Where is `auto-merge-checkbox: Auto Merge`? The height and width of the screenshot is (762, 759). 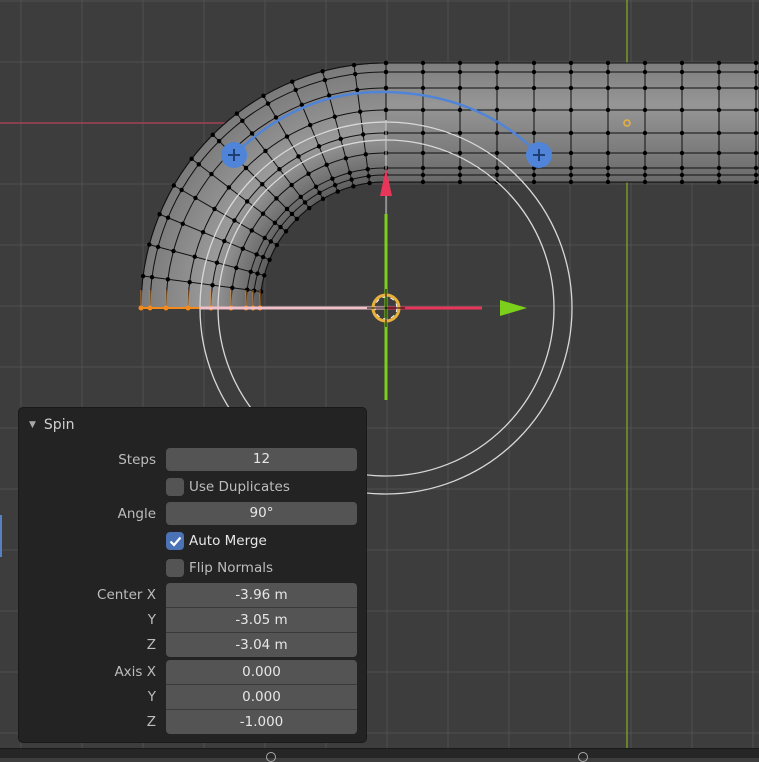 auto-merge-checkbox: Auto Merge is located at coordinates (216, 541).